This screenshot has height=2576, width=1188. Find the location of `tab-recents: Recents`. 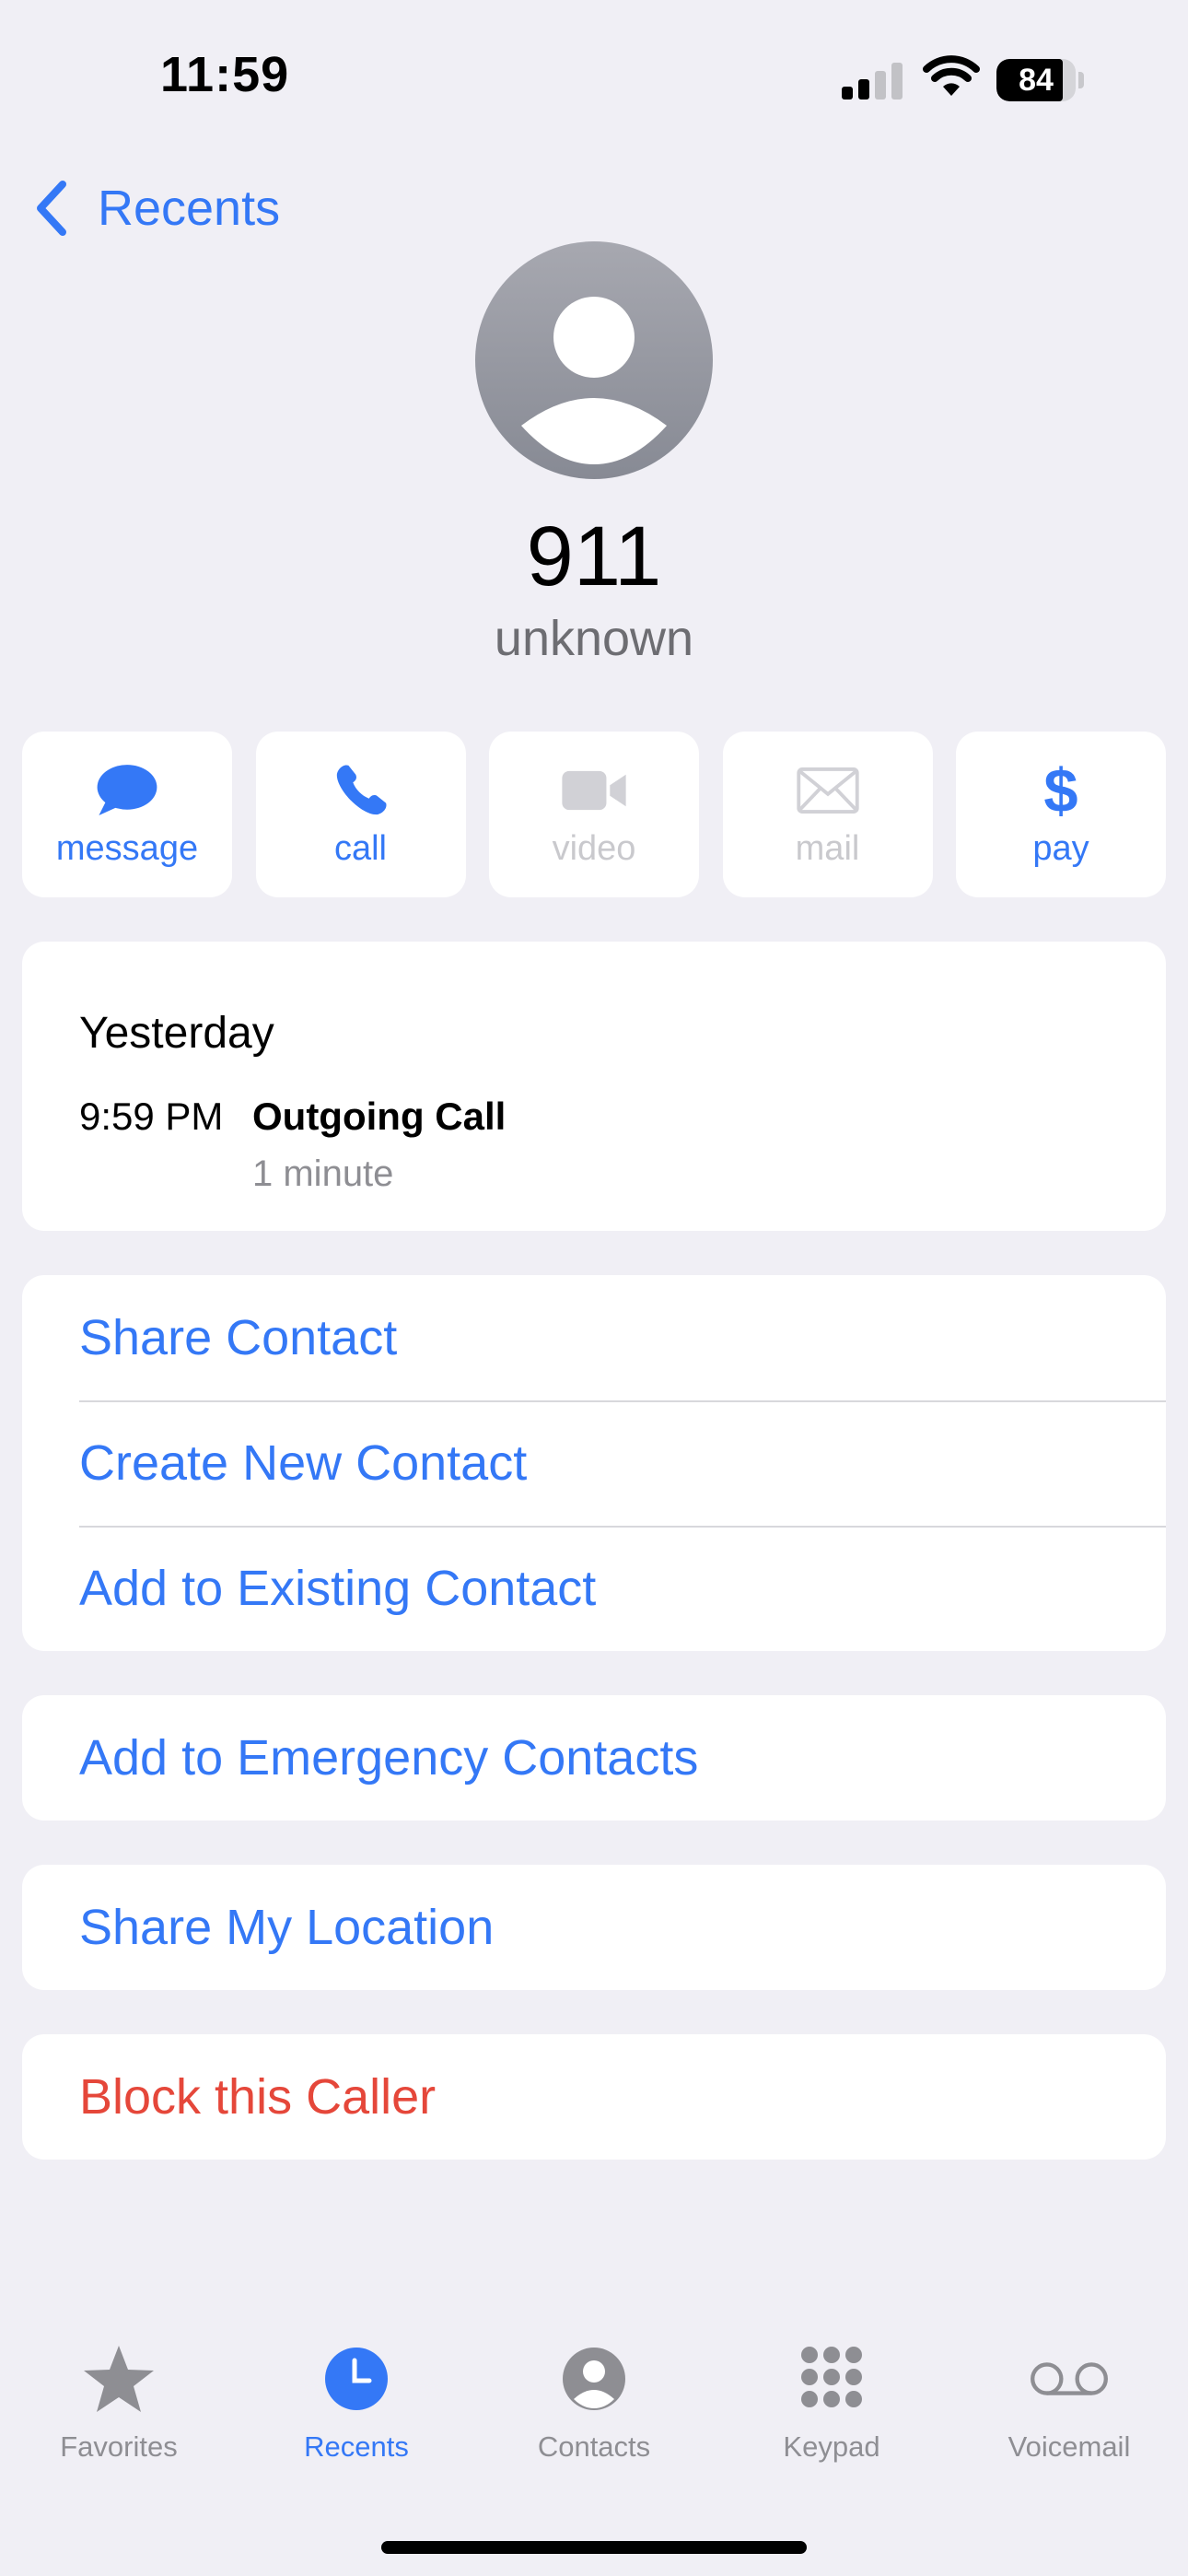

tab-recents: Recents is located at coordinates (356, 2409).